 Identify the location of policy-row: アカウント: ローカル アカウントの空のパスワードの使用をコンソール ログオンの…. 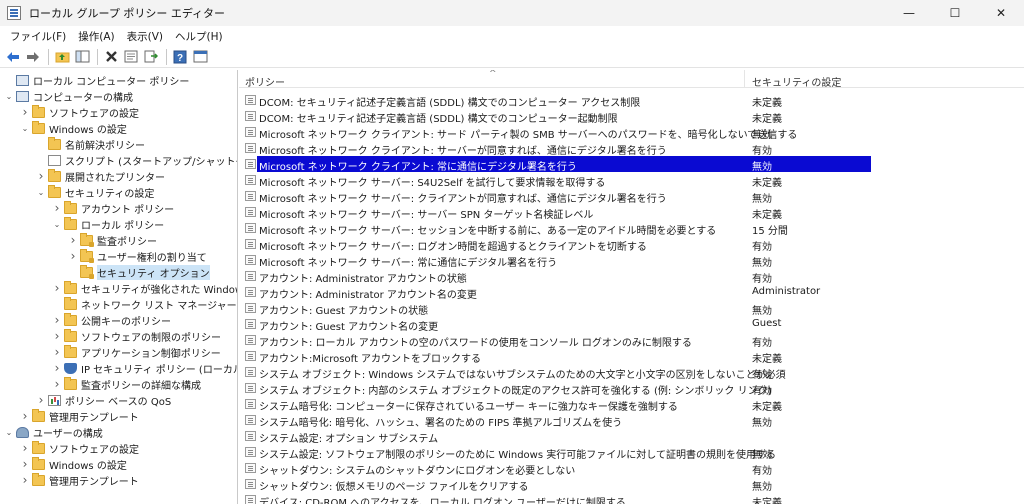
(555, 340).